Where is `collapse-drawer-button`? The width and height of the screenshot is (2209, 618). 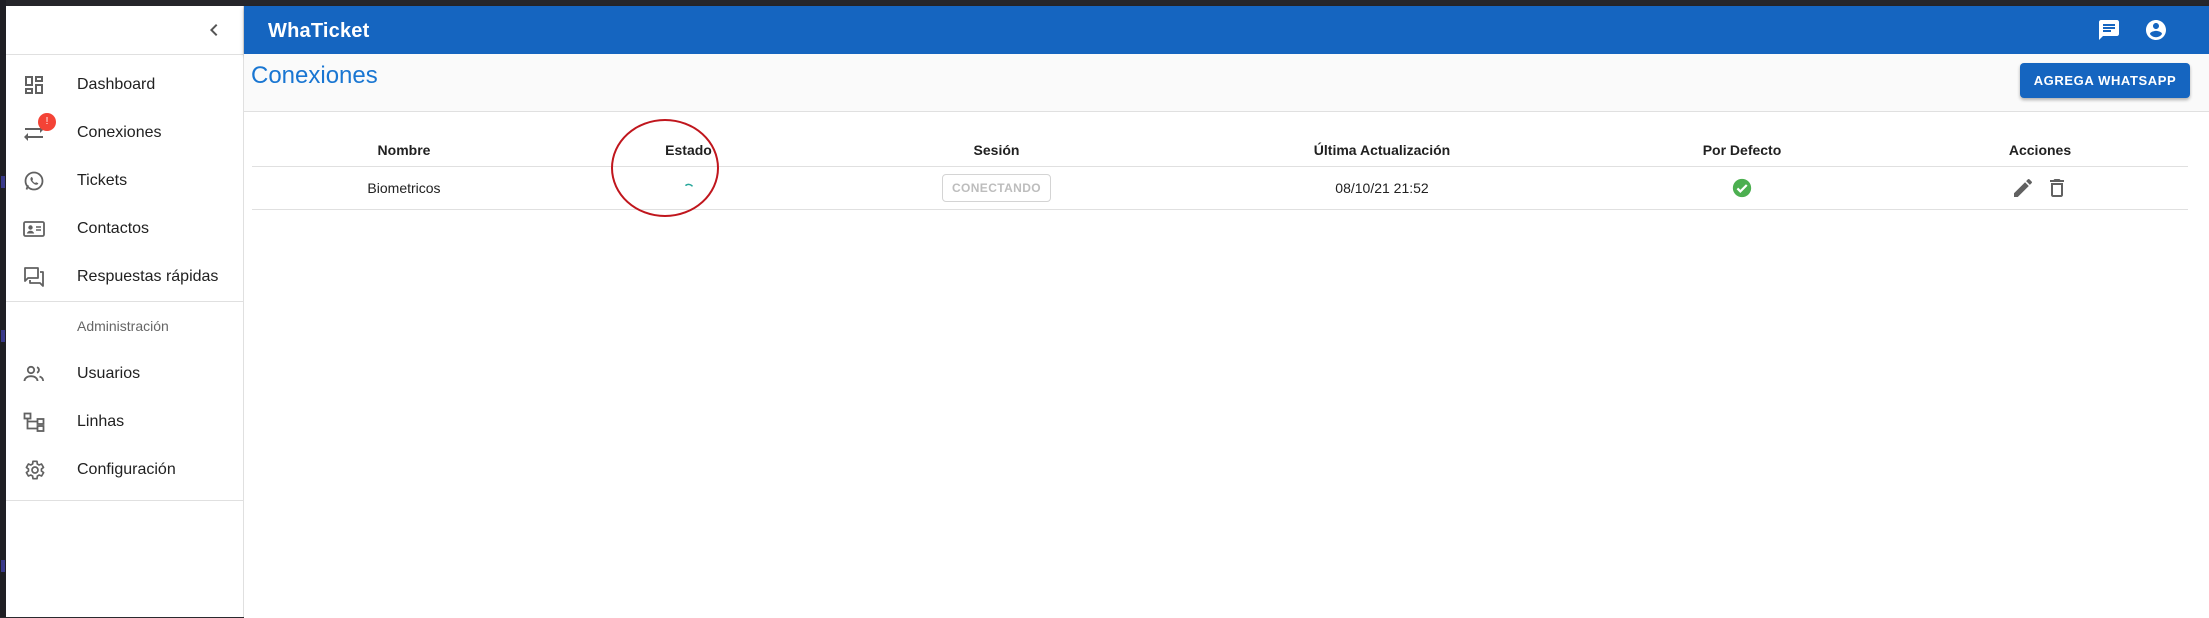
collapse-drawer-button is located at coordinates (214, 30).